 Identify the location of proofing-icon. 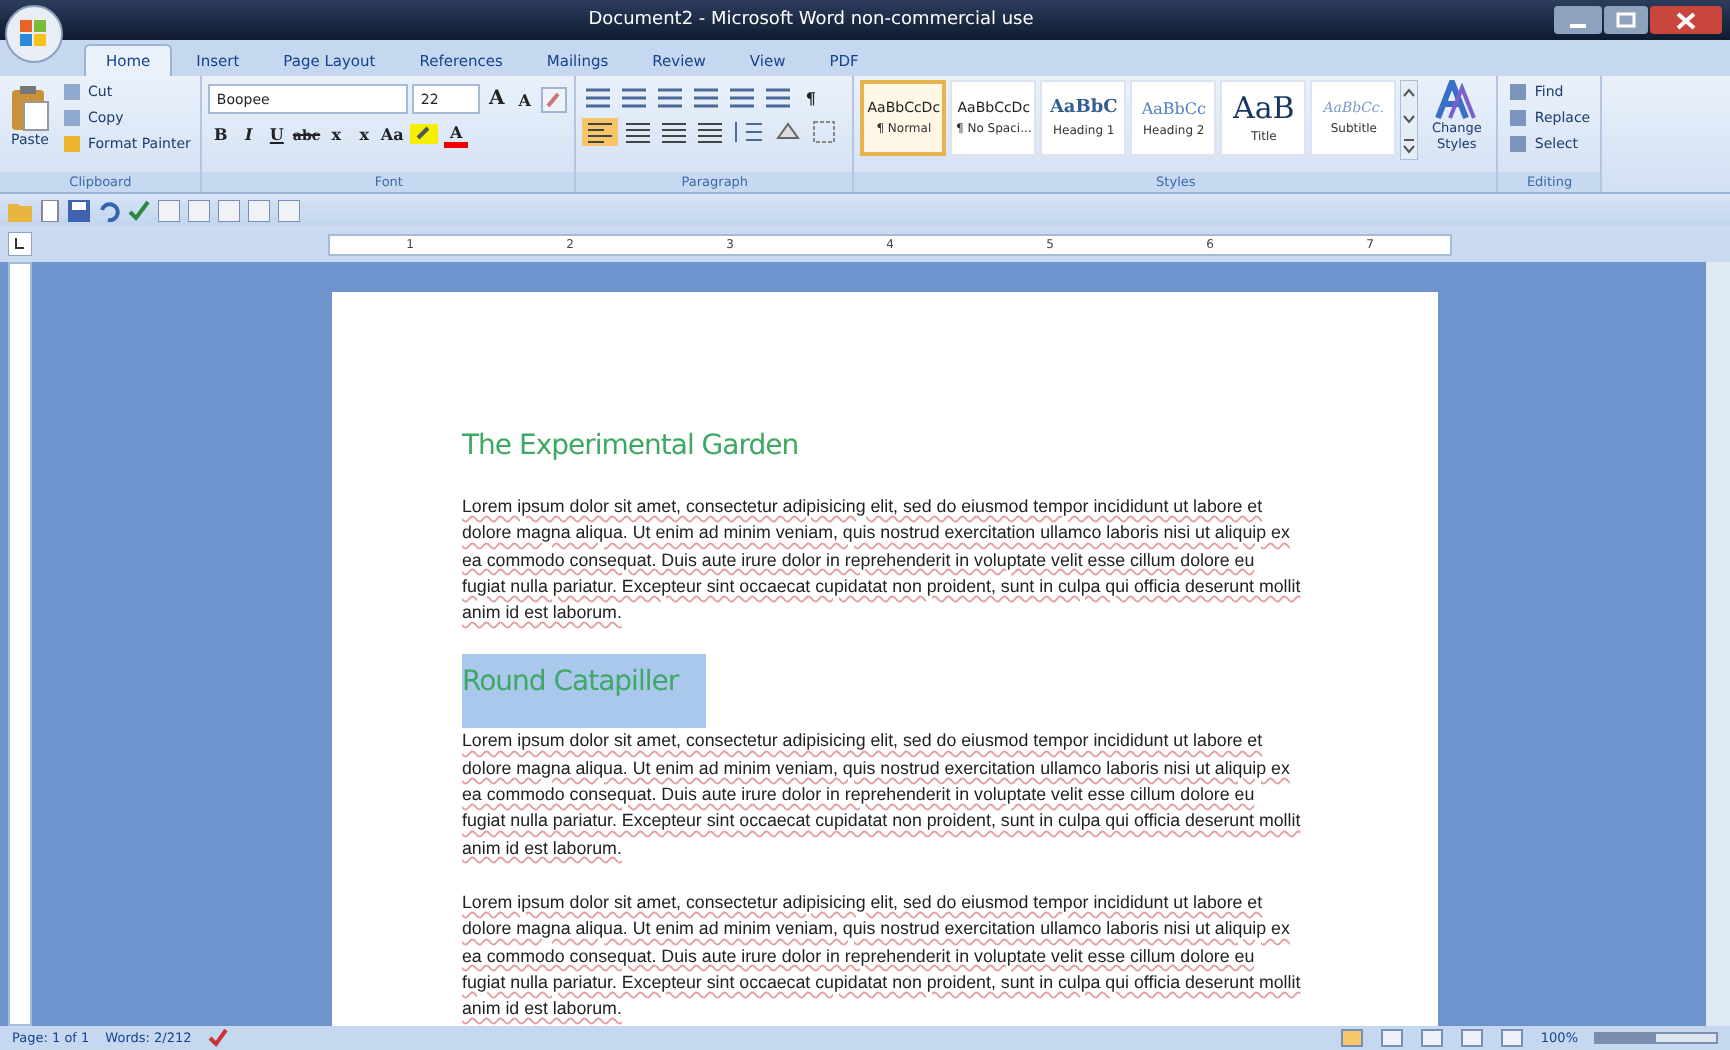
(219, 1038).